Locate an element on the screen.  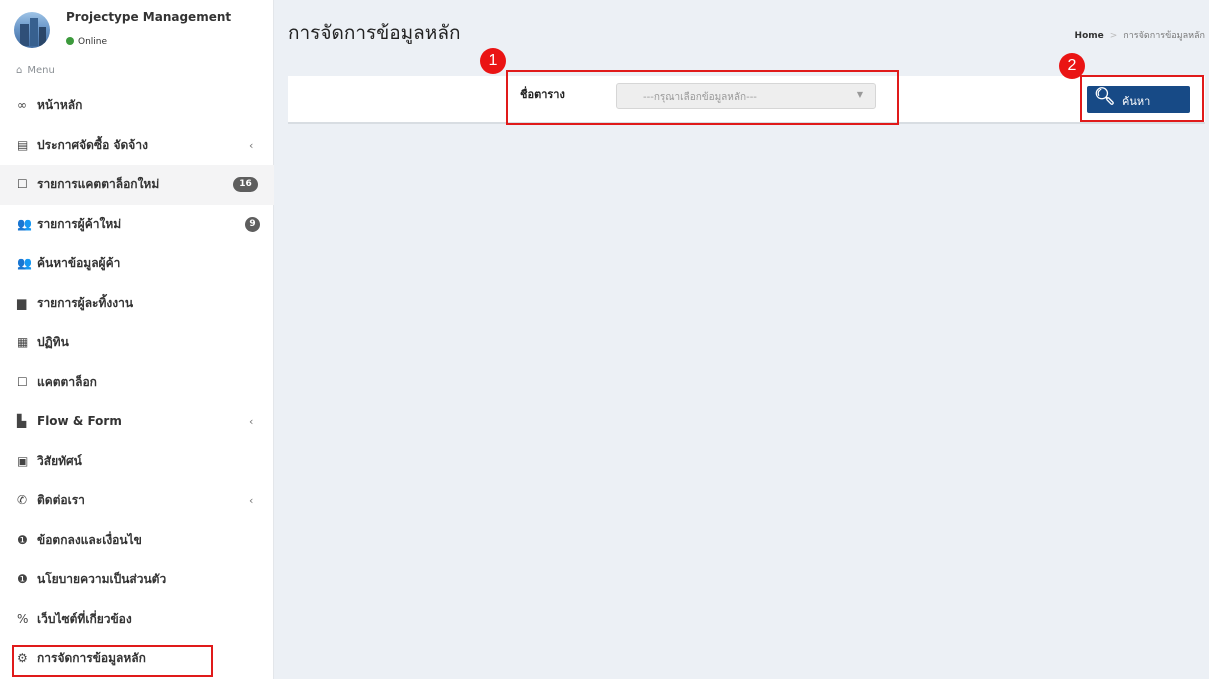
menu-header: ⌂ Menu is located at coordinates (35, 70).